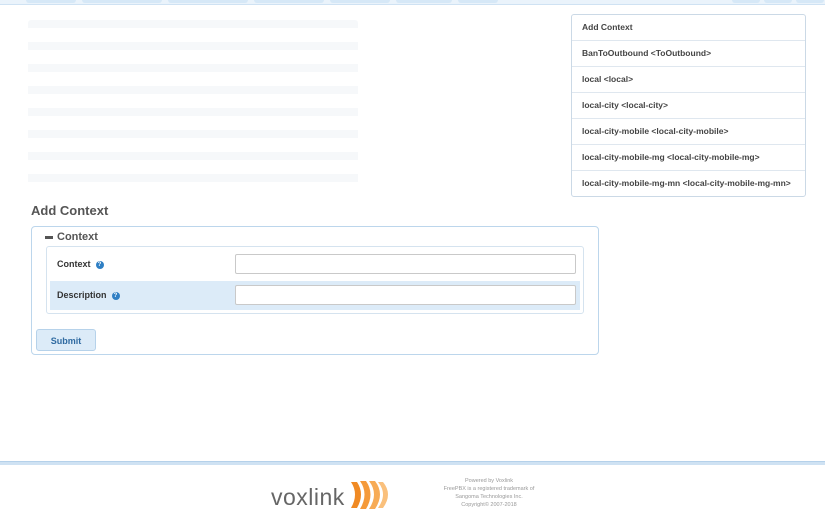  I want to click on company-text: Sangoma Technologies Inc., so click(489, 497).